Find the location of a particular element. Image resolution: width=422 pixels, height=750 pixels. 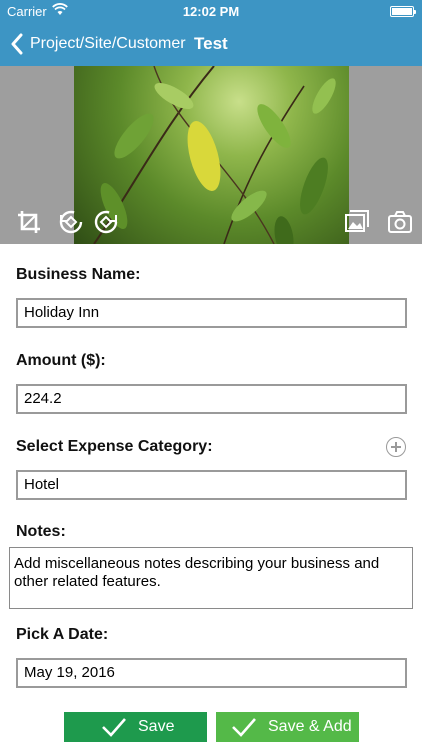

save-button-label: Save is located at coordinates (156, 726).